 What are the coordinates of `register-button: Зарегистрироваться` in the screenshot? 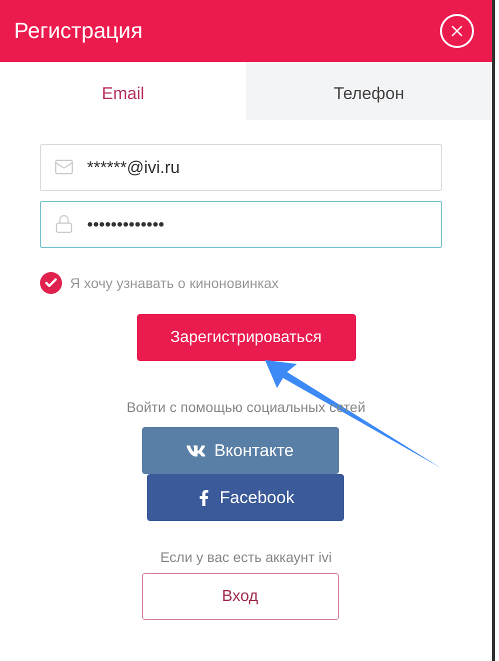 It's located at (246, 337).